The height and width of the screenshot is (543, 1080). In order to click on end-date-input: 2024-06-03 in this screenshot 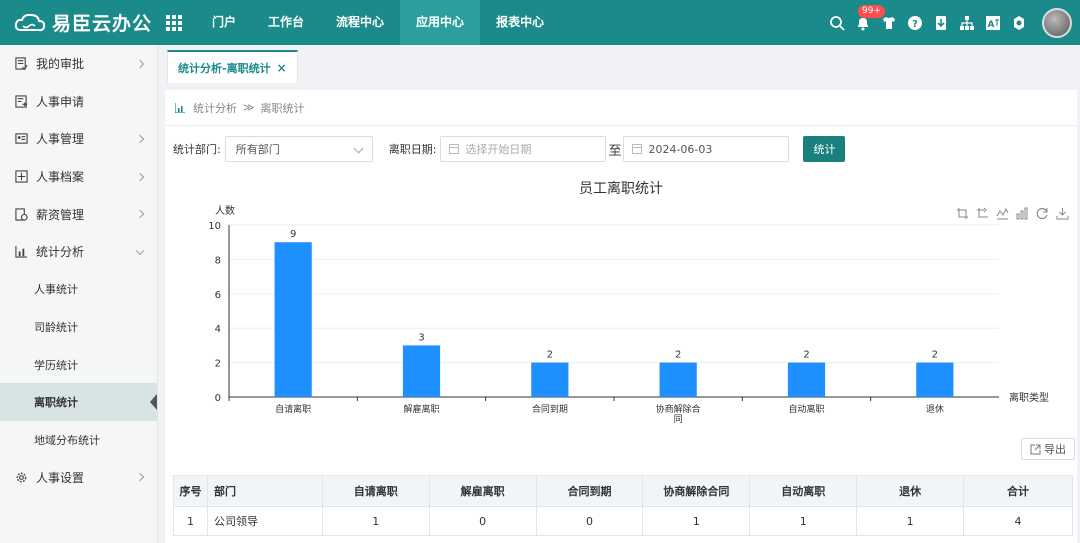, I will do `click(706, 149)`.